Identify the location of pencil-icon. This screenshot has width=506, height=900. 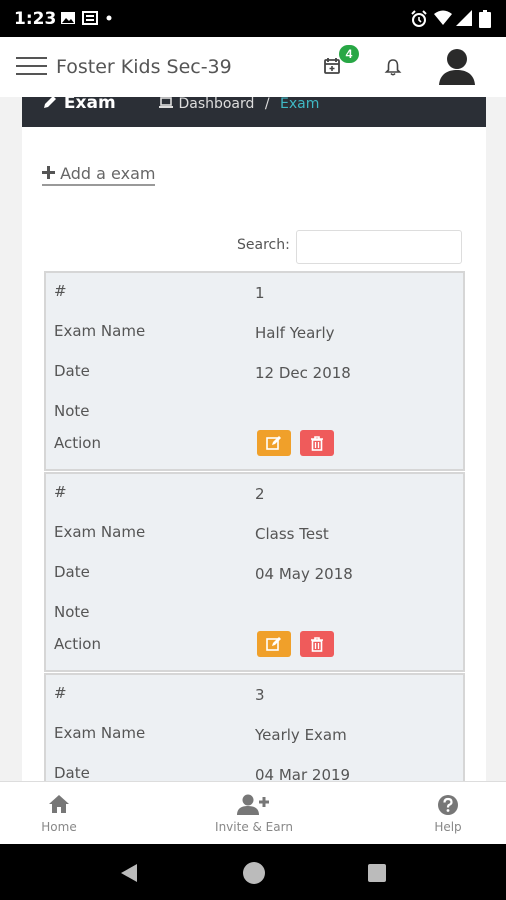
(50, 102).